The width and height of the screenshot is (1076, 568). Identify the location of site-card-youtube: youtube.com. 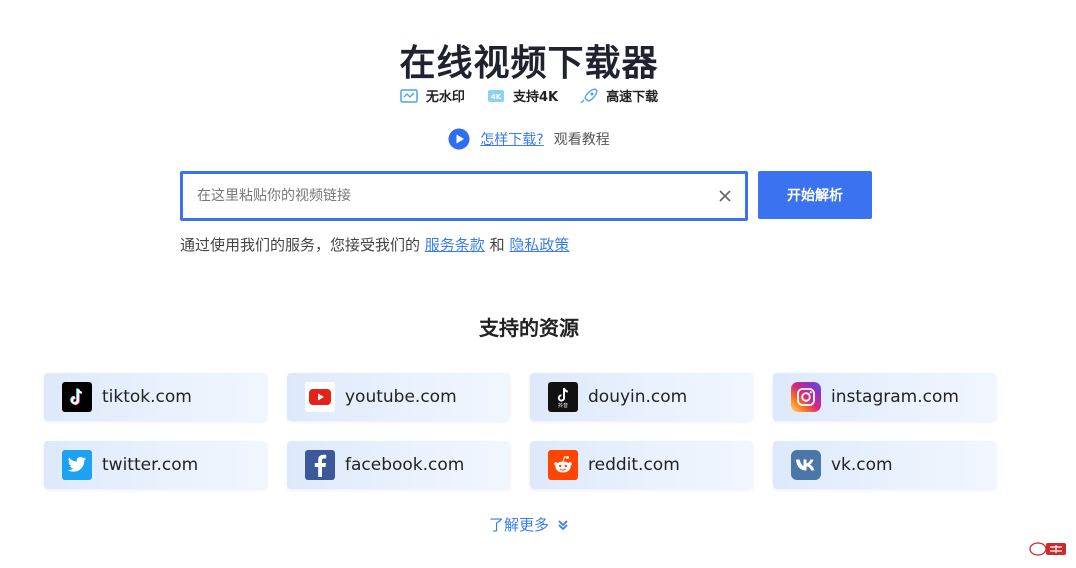
(398, 397).